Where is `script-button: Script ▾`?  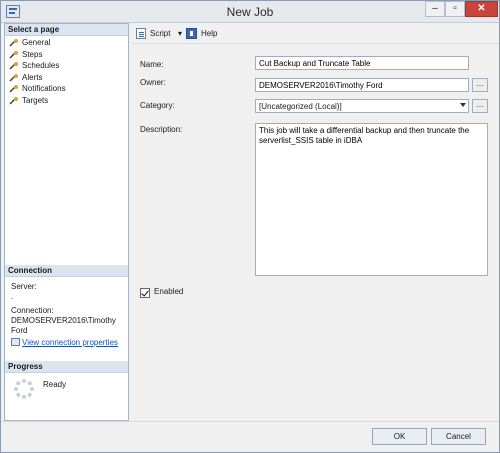
script-button: Script ▾ is located at coordinates (161, 34).